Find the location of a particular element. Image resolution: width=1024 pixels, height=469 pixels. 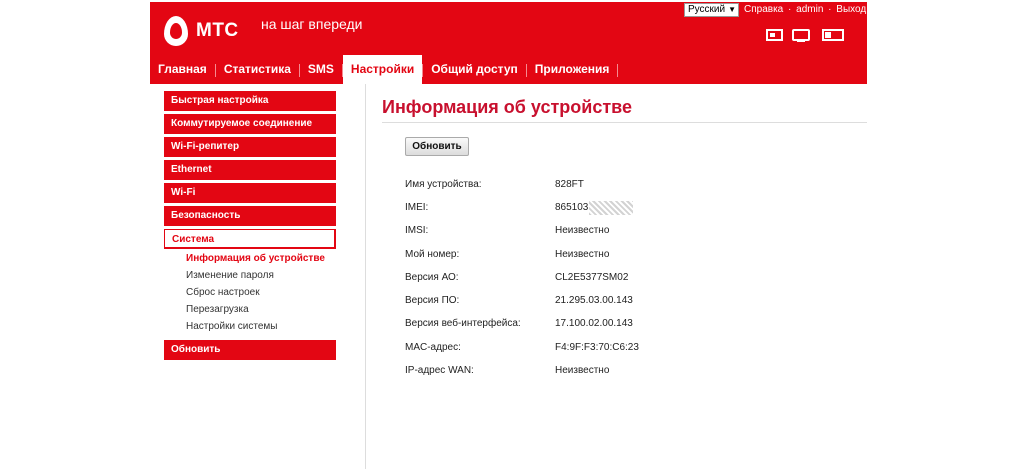

info-row-sw-version: Версия ПО: 21.295.03.00.143 is located at coordinates (555, 301).